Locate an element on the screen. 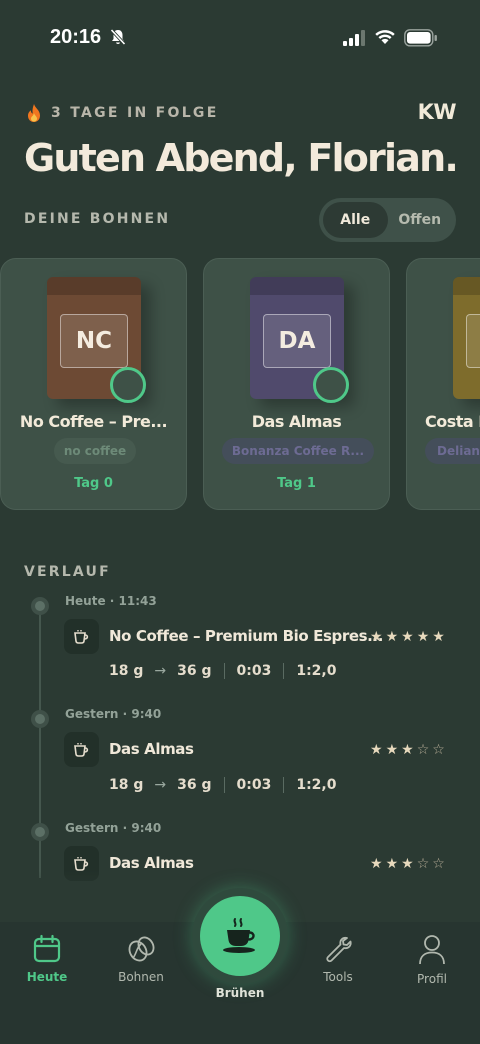 The height and width of the screenshot is (1044, 480). streak-indicator: 3 TAGE IN FOLGE is located at coordinates (122, 113).